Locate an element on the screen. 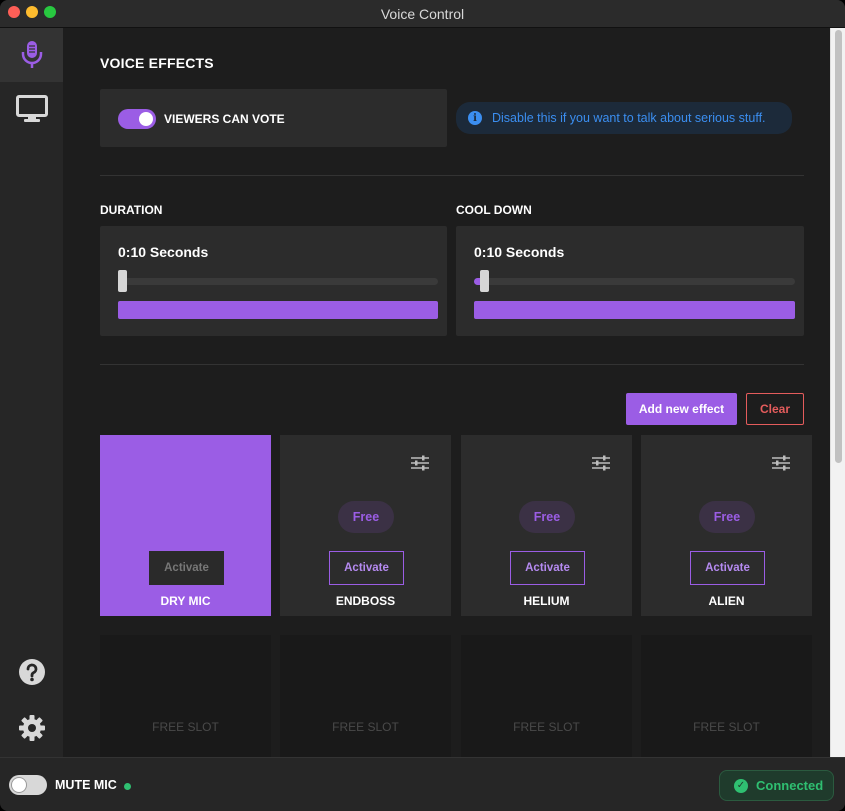 The width and height of the screenshot is (845, 811). effect-card-endboss: Free Activate ENDBOSS is located at coordinates (365, 525).